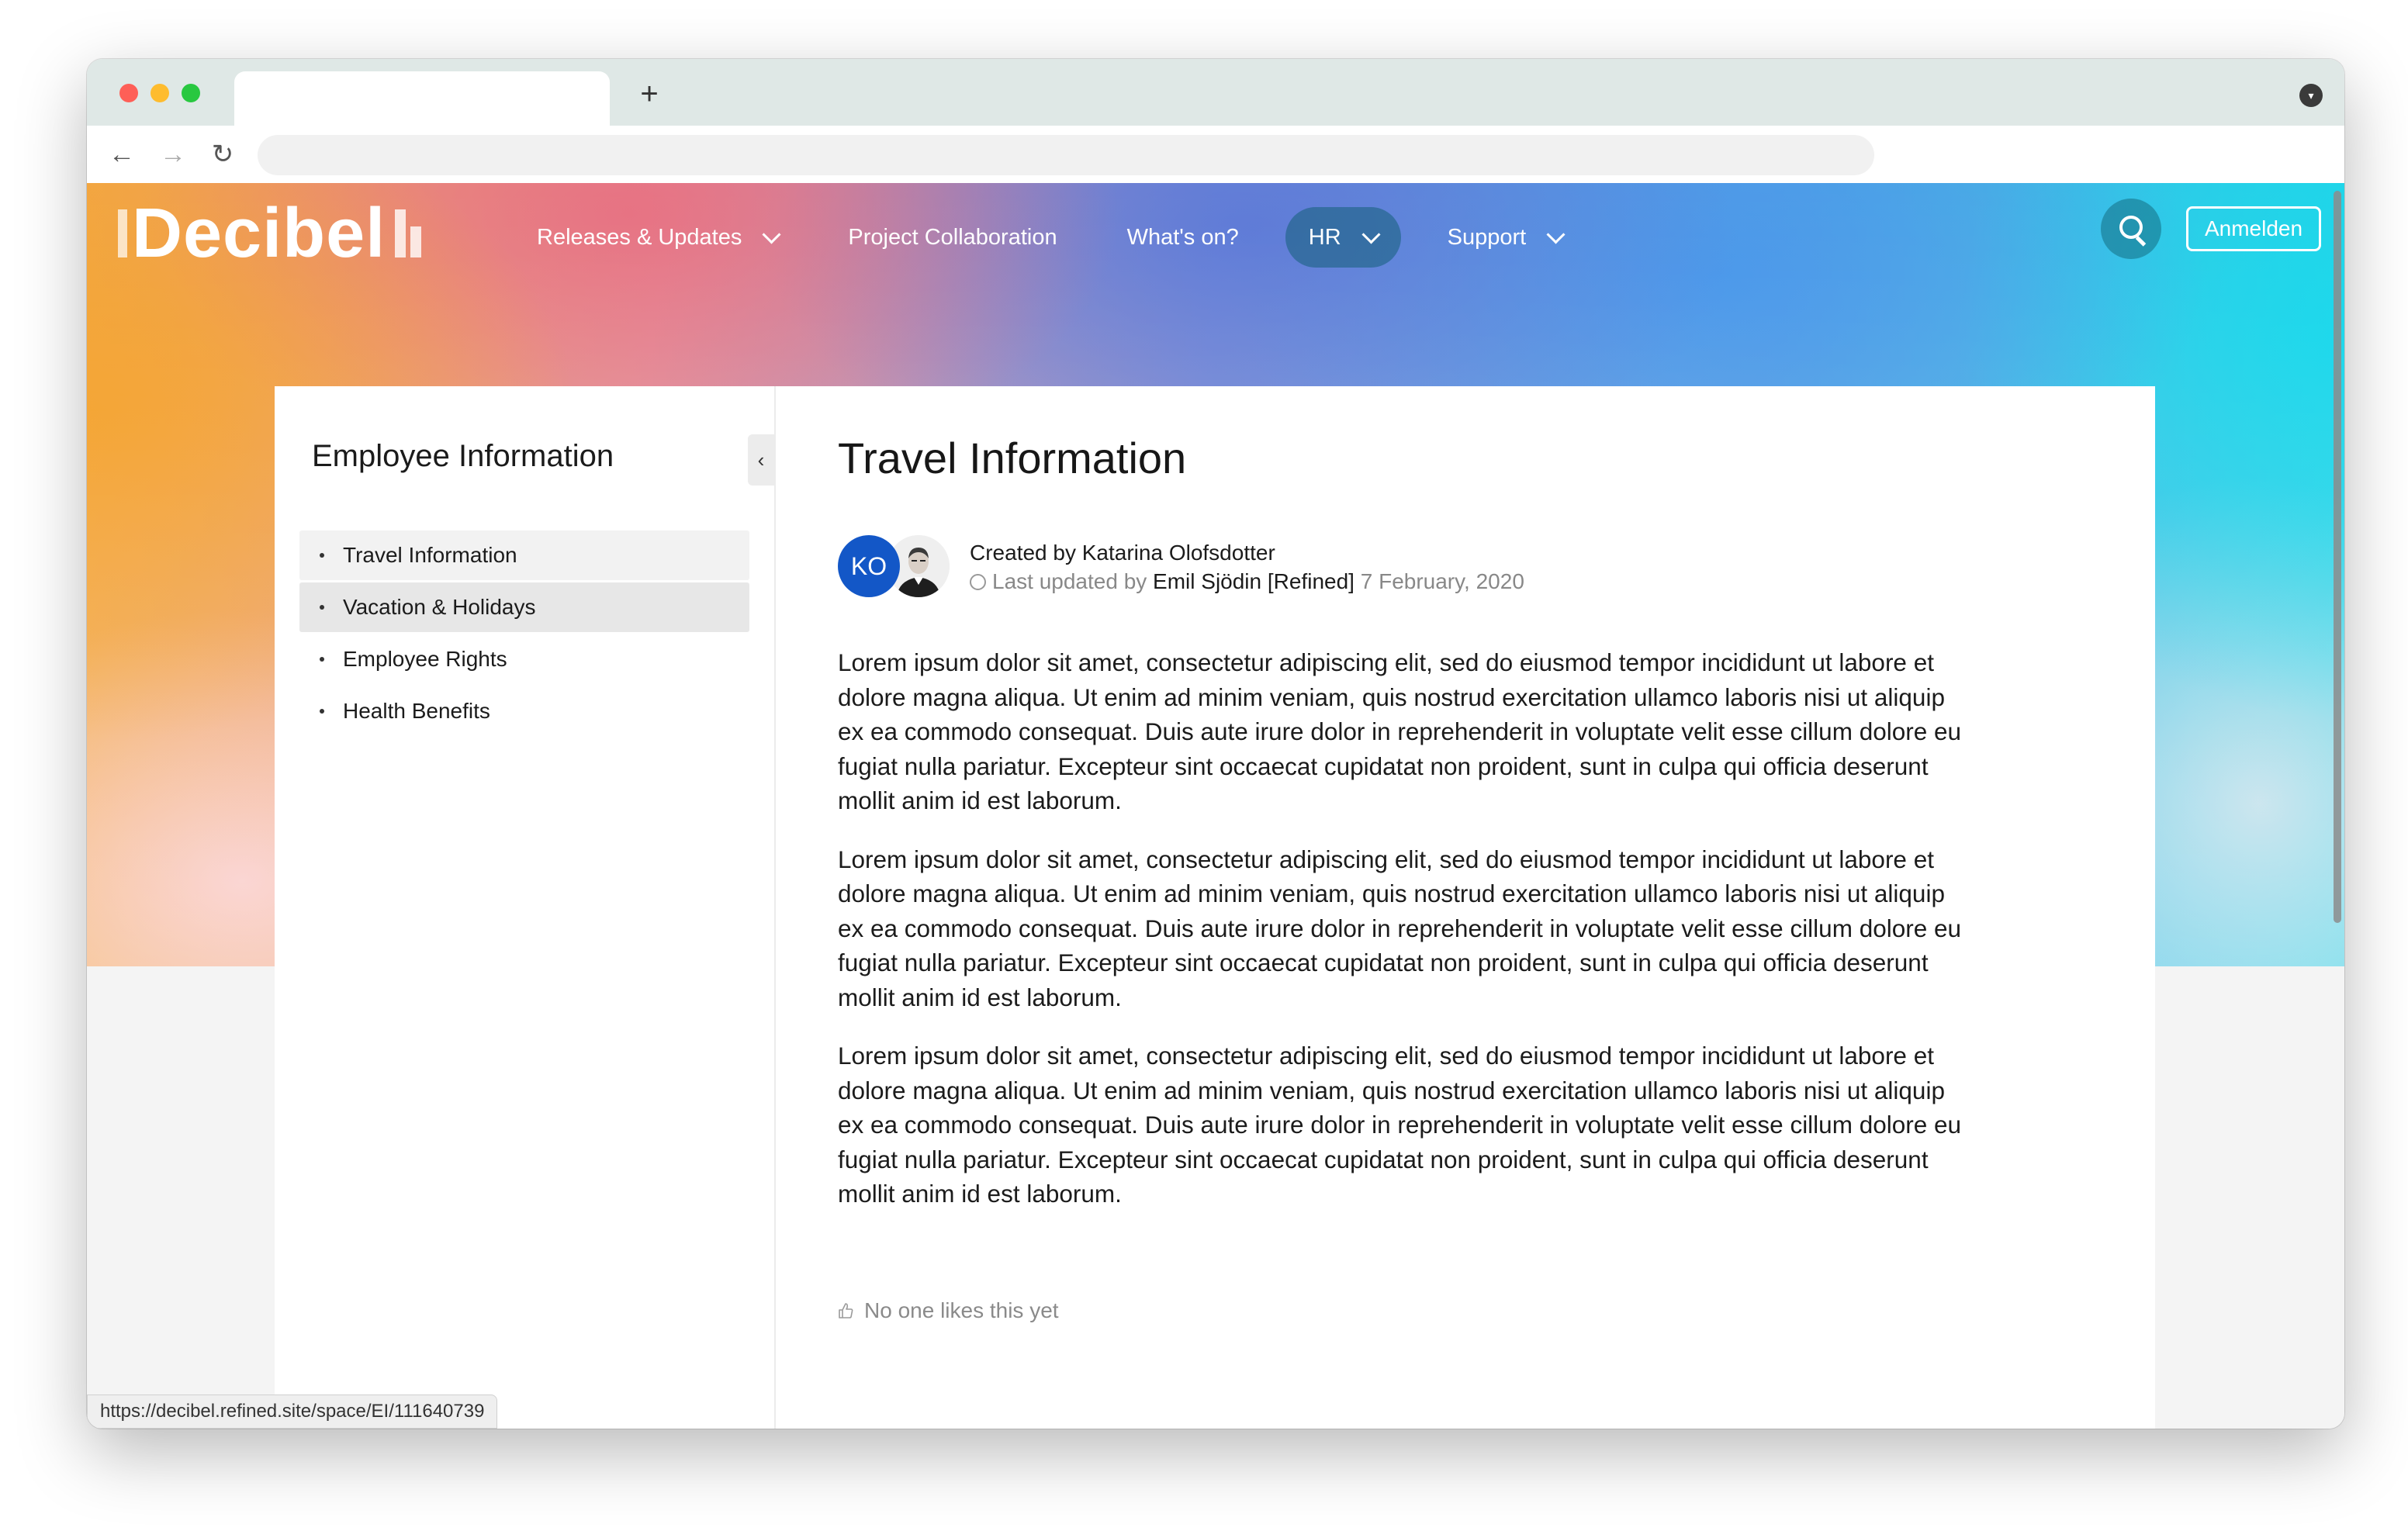 This screenshot has width=2408, height=1531. Describe the element at coordinates (869, 566) in the screenshot. I see `avatar-creator: KO` at that location.